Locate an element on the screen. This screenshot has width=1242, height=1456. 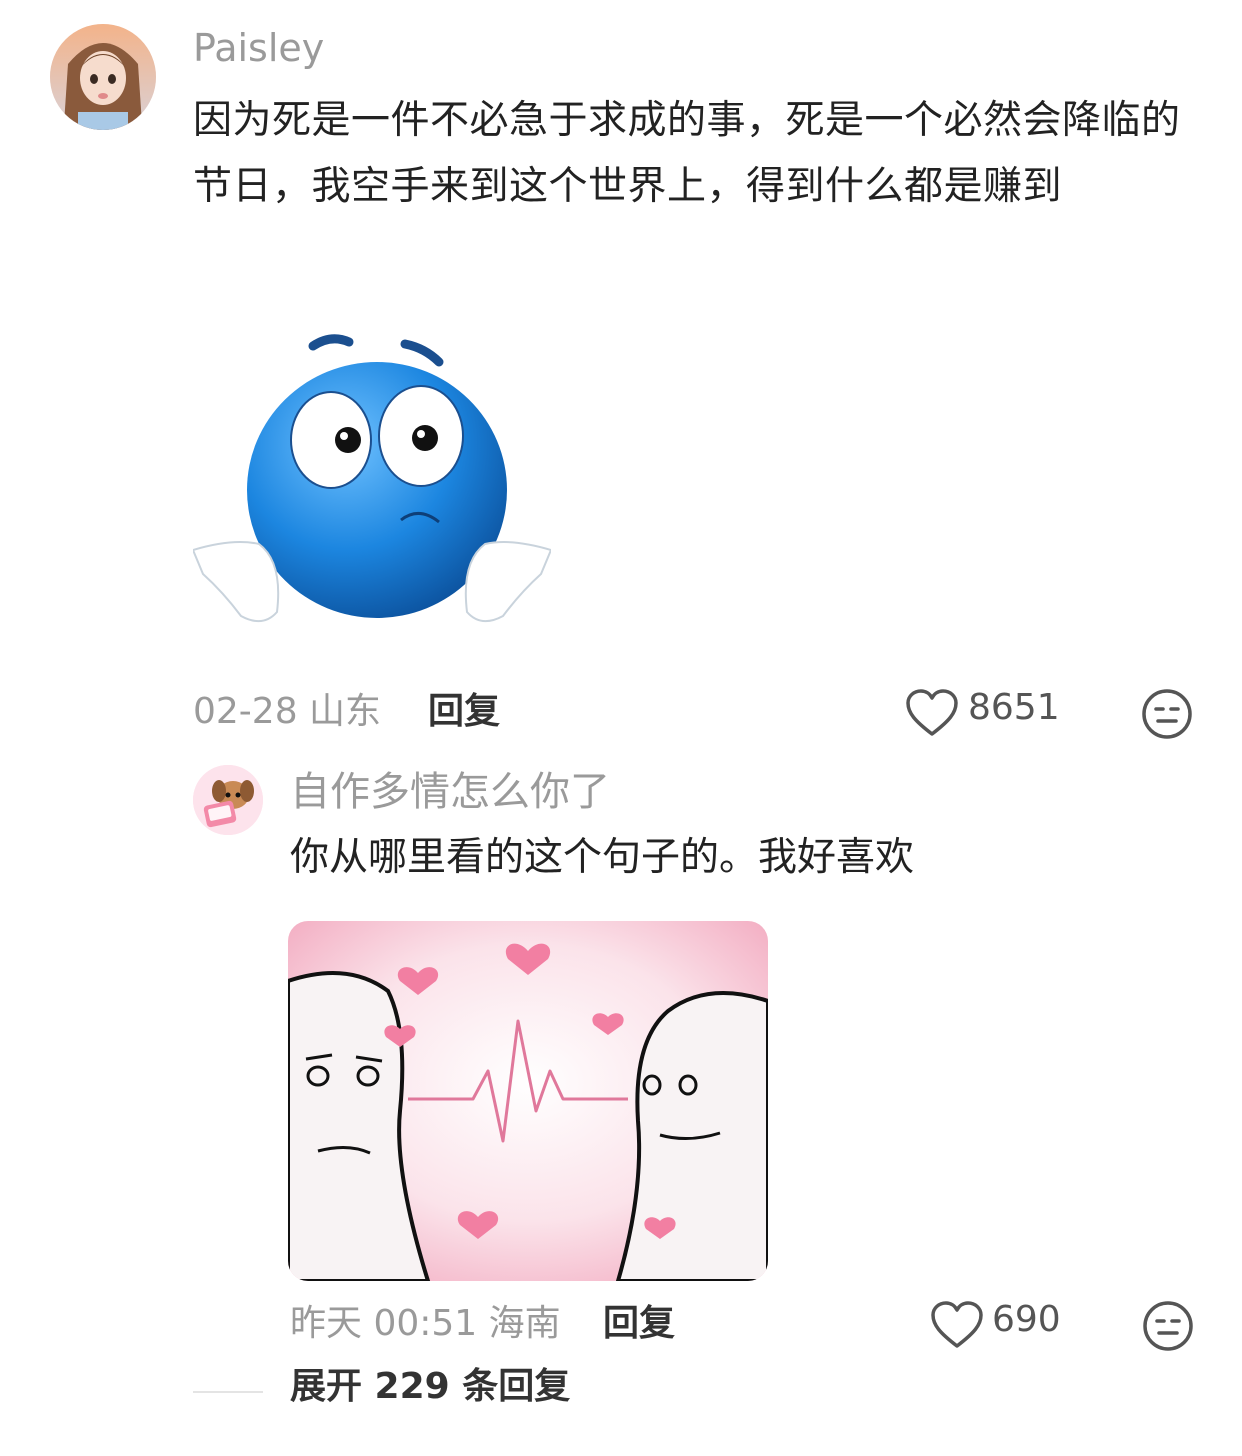
blue-shrug-emoji-icon is located at coordinates (372, 478).